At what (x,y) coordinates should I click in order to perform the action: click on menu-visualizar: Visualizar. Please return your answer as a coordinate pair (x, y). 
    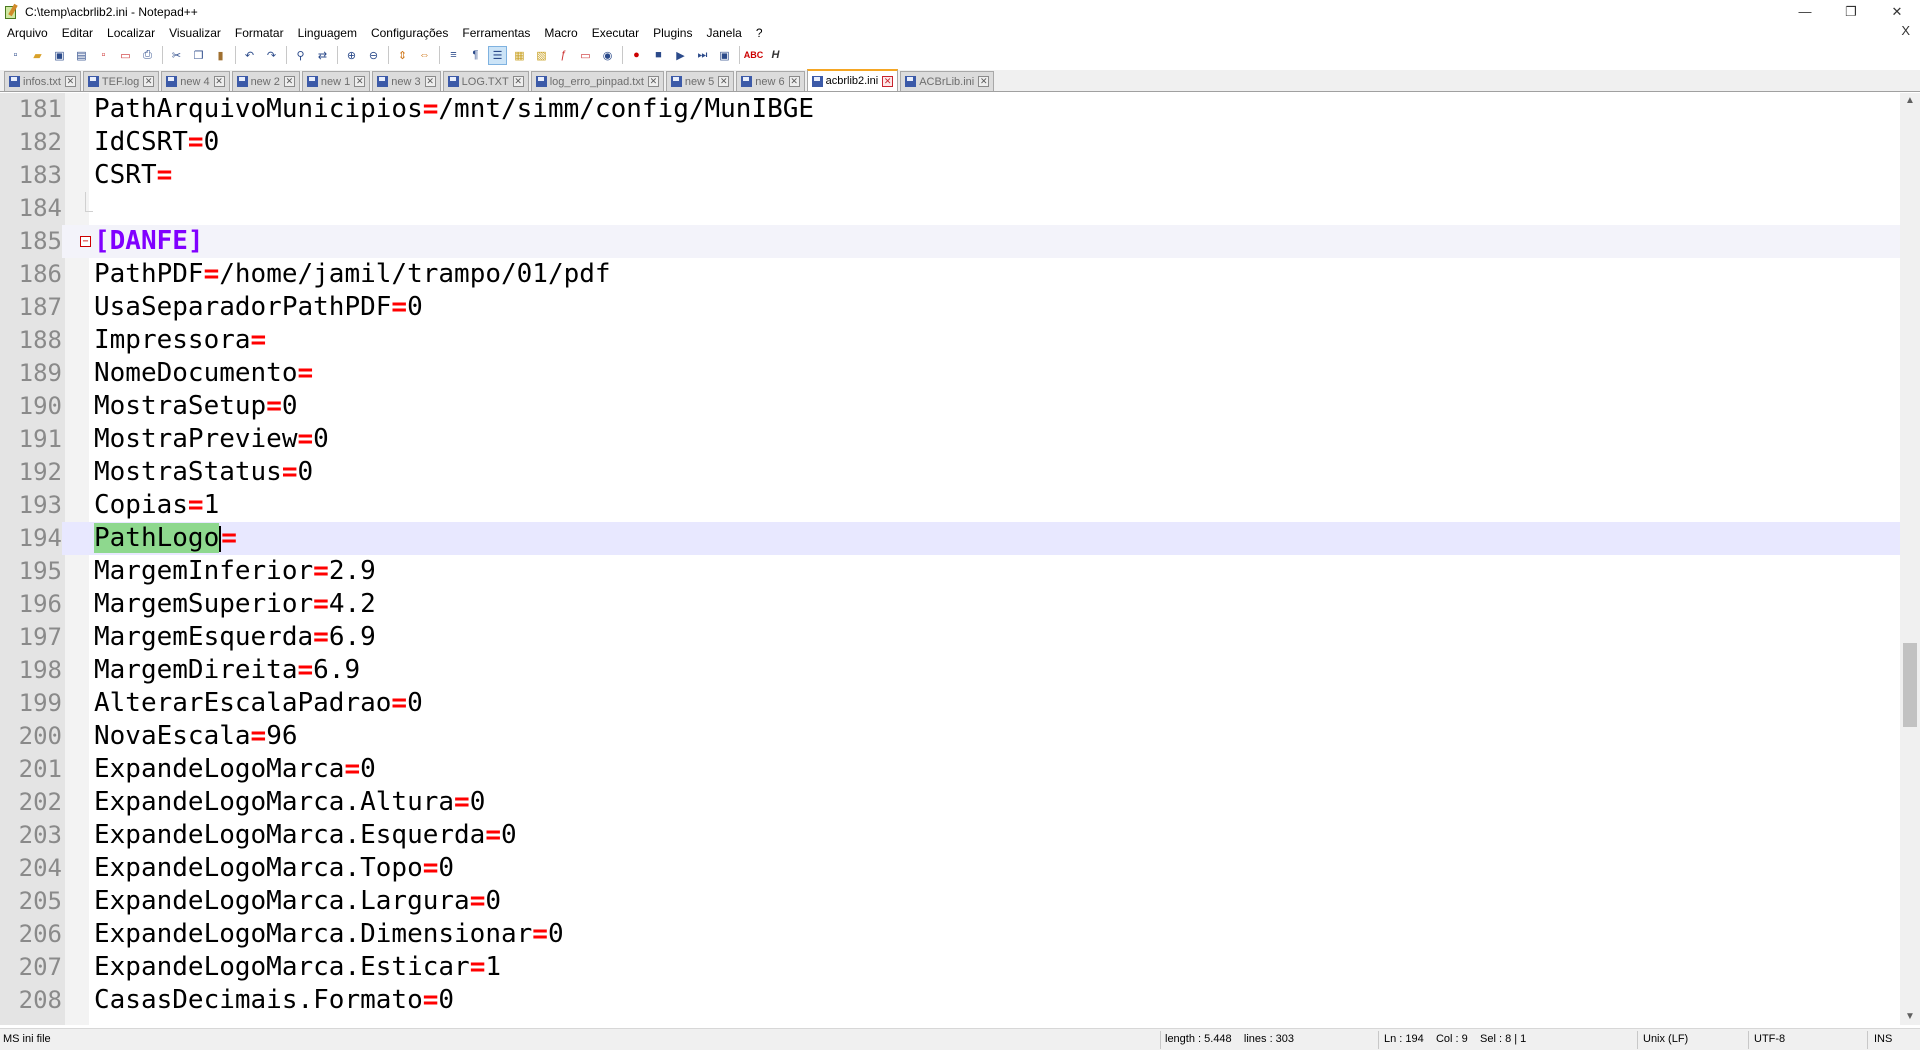
    Looking at the image, I should click on (195, 33).